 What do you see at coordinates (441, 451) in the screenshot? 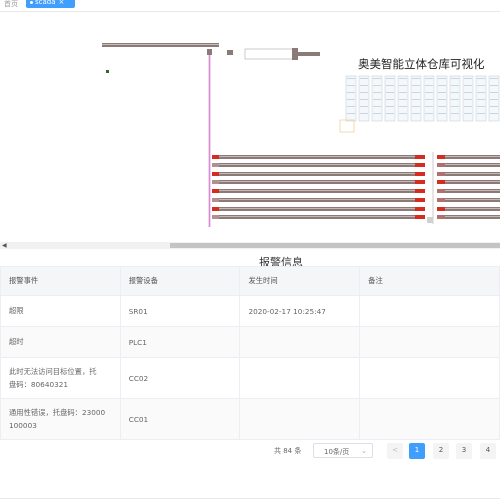
I see `page-button-2: 2` at bounding box center [441, 451].